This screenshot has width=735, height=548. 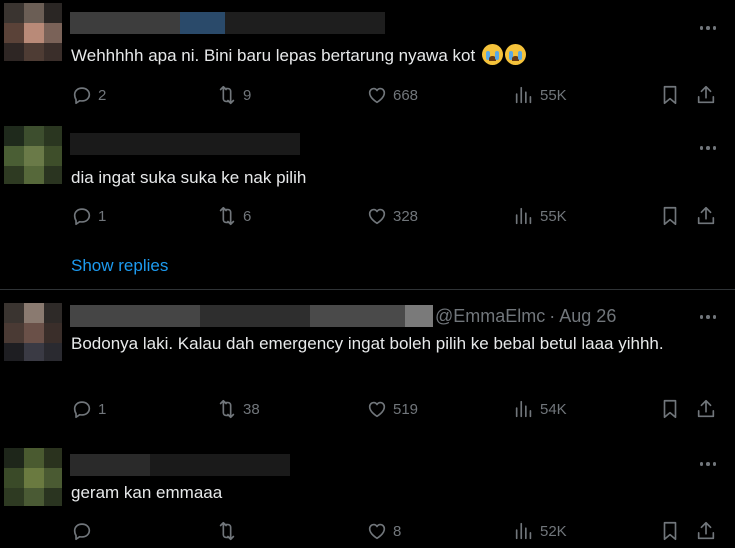 I want to click on action-bar: 2 9 668 55K, so click(x=396, y=96).